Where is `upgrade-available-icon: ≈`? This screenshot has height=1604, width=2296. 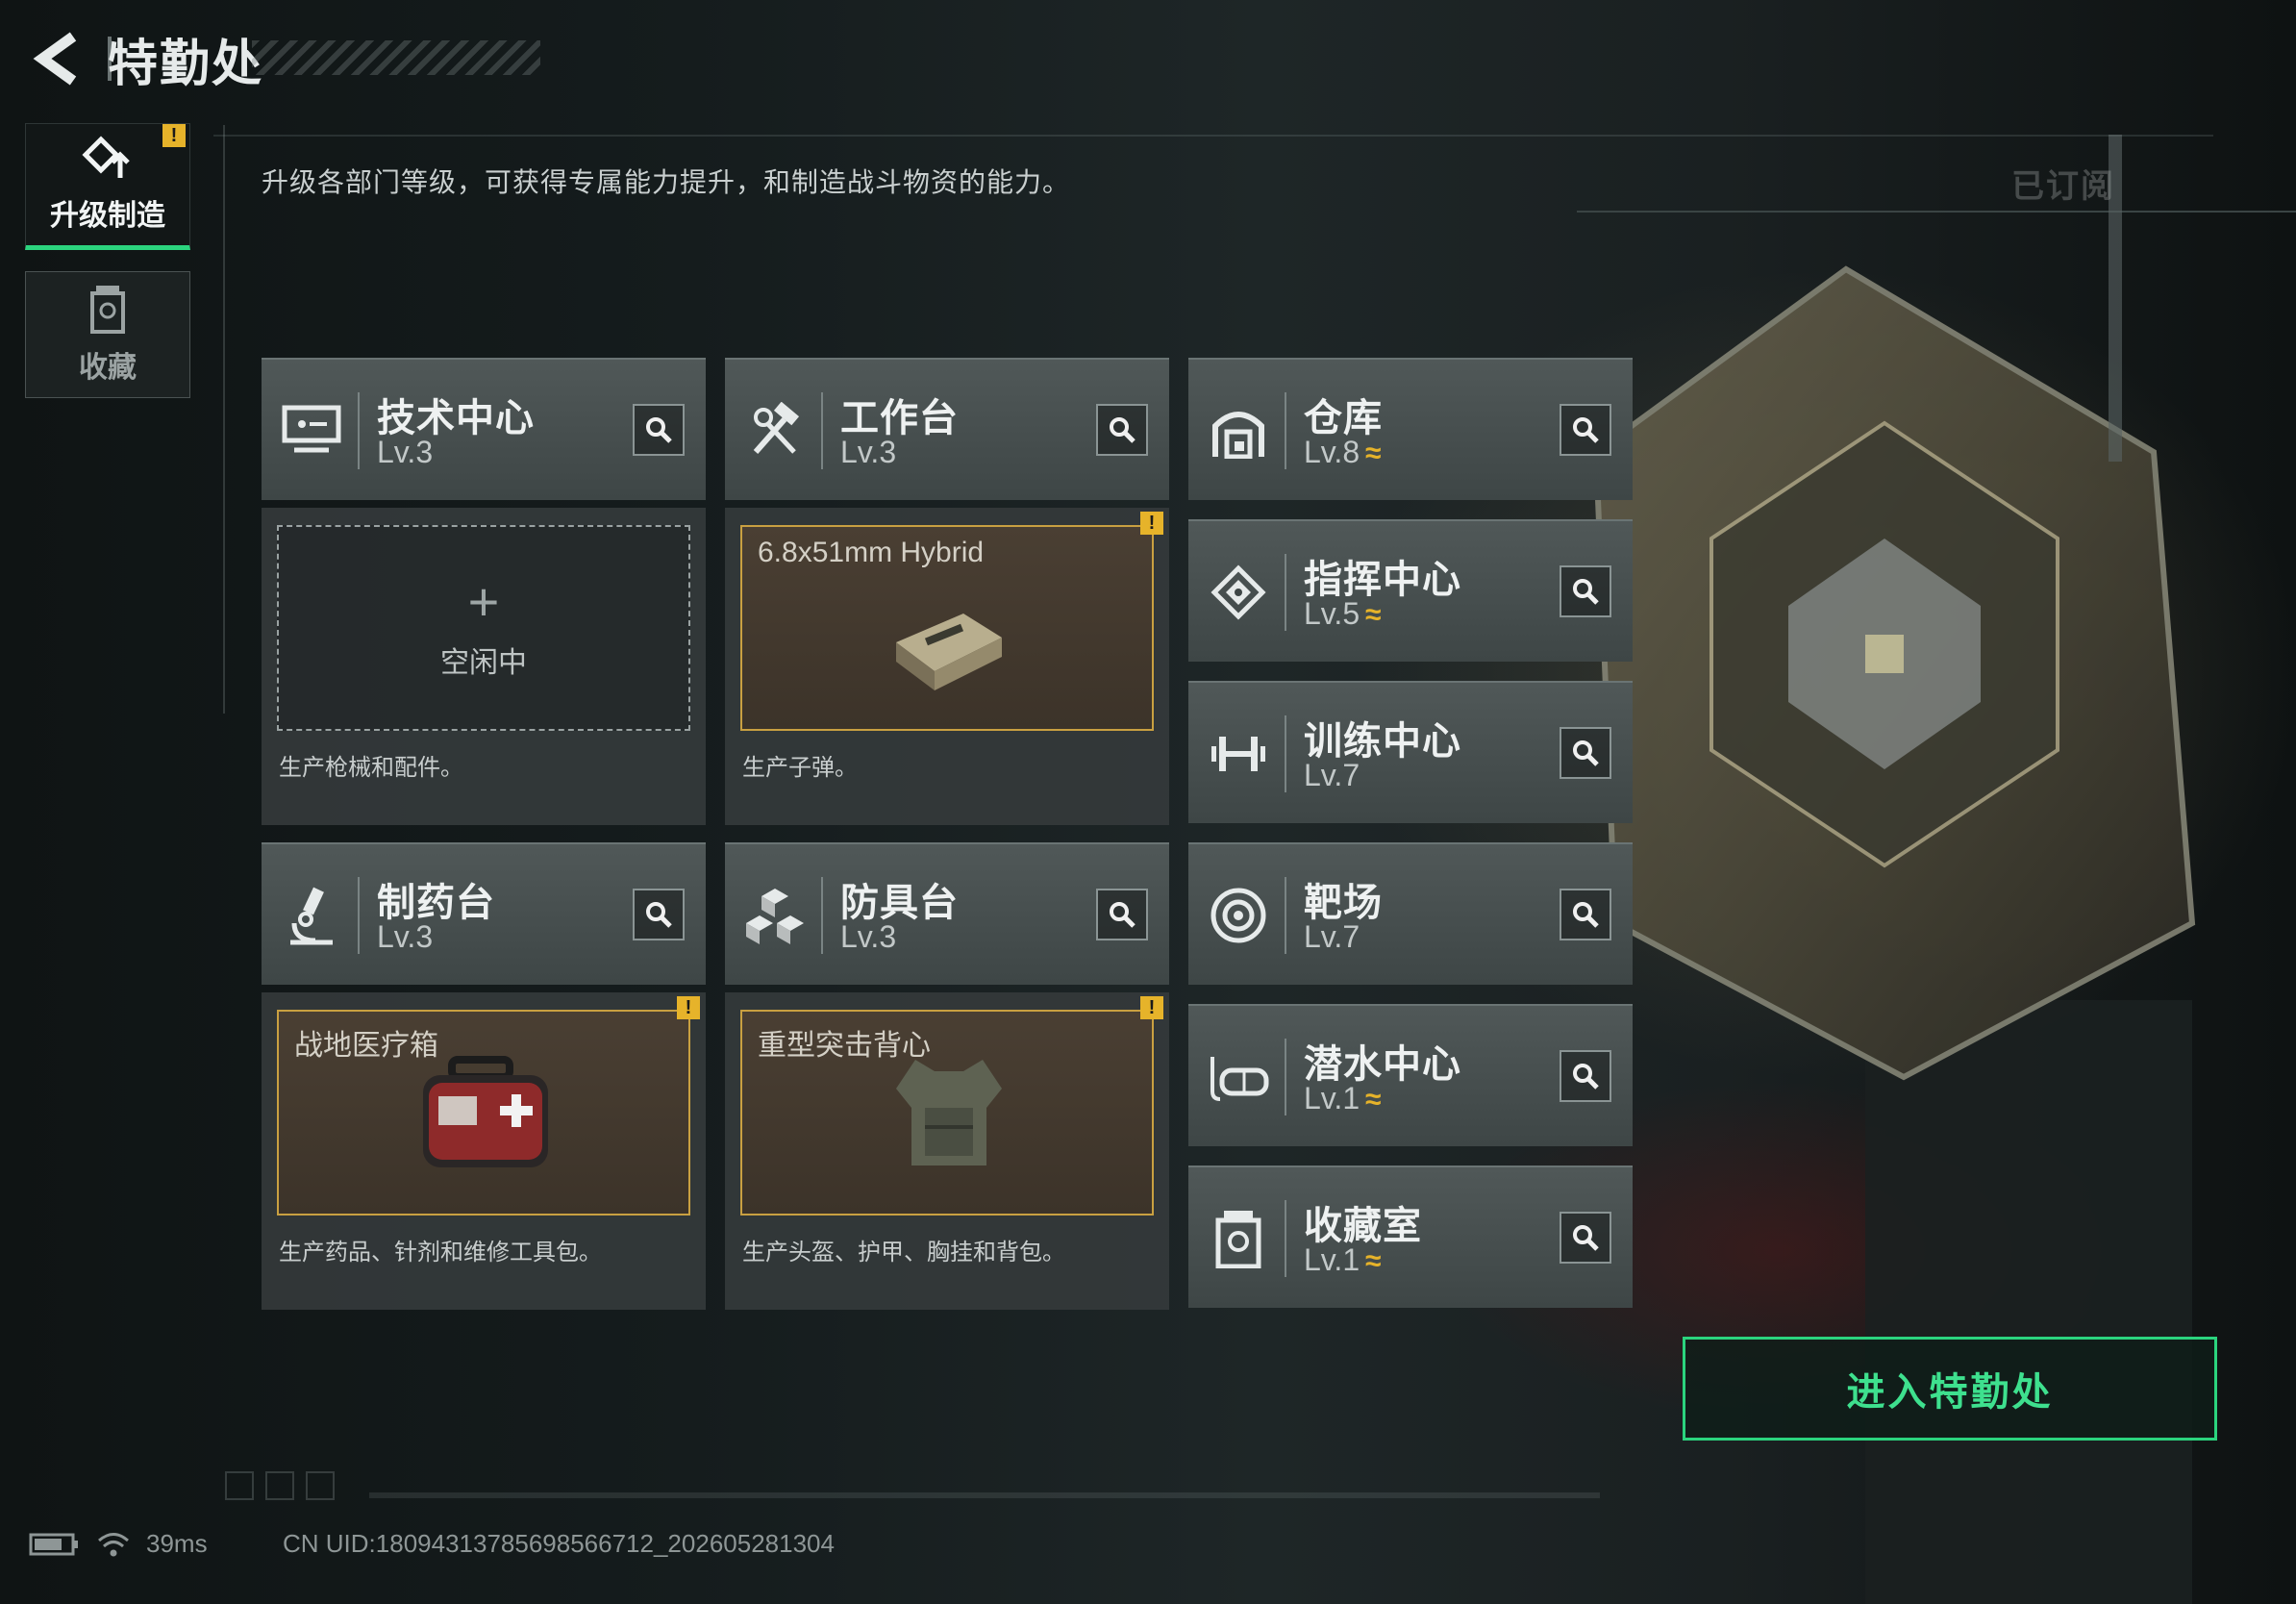
upgrade-available-icon: ≈ is located at coordinates (1373, 1099).